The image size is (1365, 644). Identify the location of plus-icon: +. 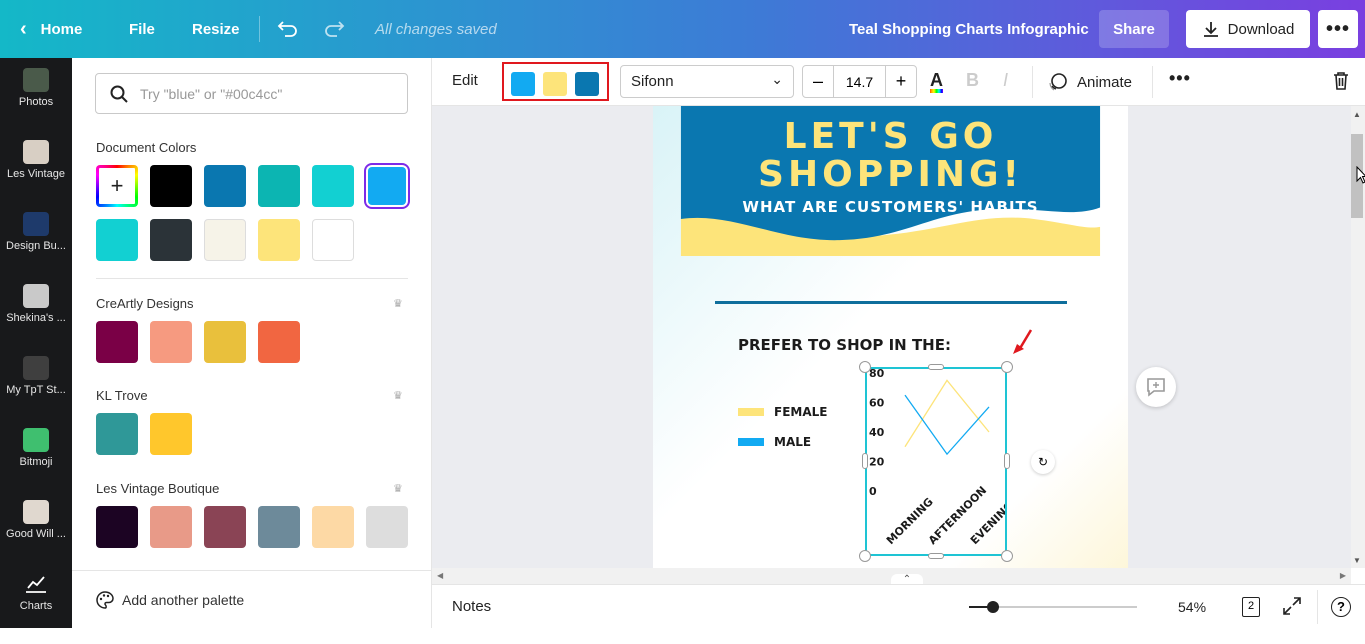
(117, 185).